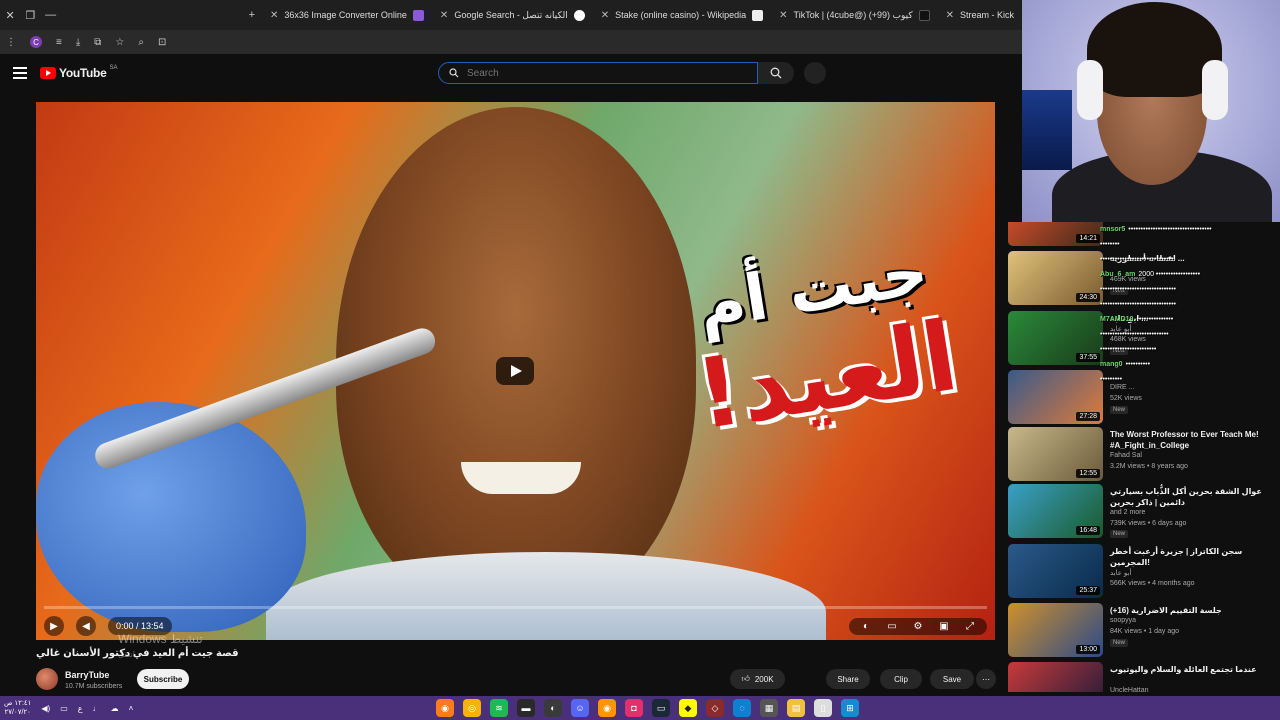 The width and height of the screenshot is (1280, 720). What do you see at coordinates (918, 626) in the screenshot?
I see `settings-gear-icon: ⚙` at bounding box center [918, 626].